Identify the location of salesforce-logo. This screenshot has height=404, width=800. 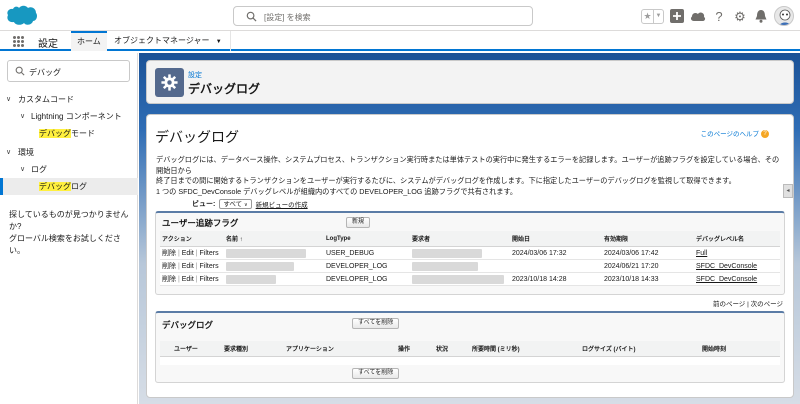
(22, 15).